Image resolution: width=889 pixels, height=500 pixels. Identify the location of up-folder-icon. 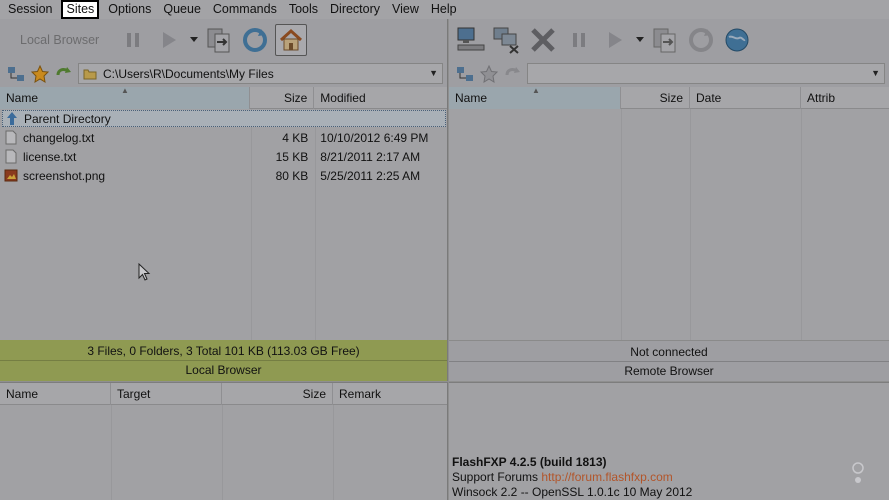
(512, 70).